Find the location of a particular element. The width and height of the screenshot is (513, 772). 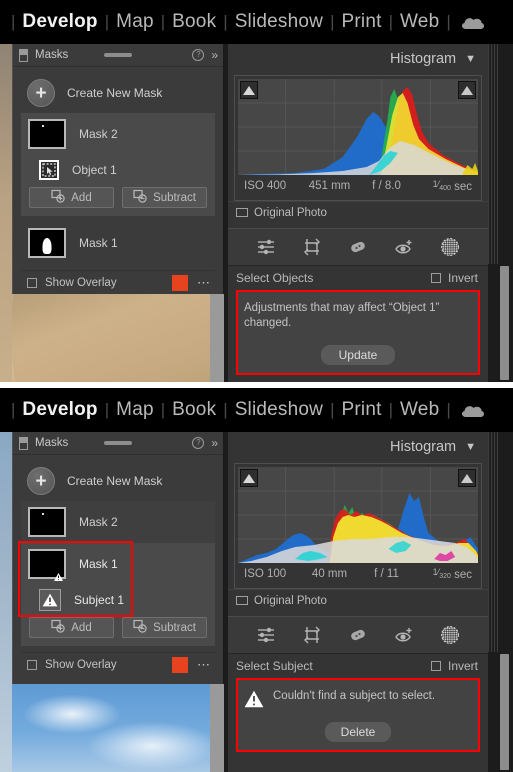

photo-preview-sky is located at coordinates (118, 728).